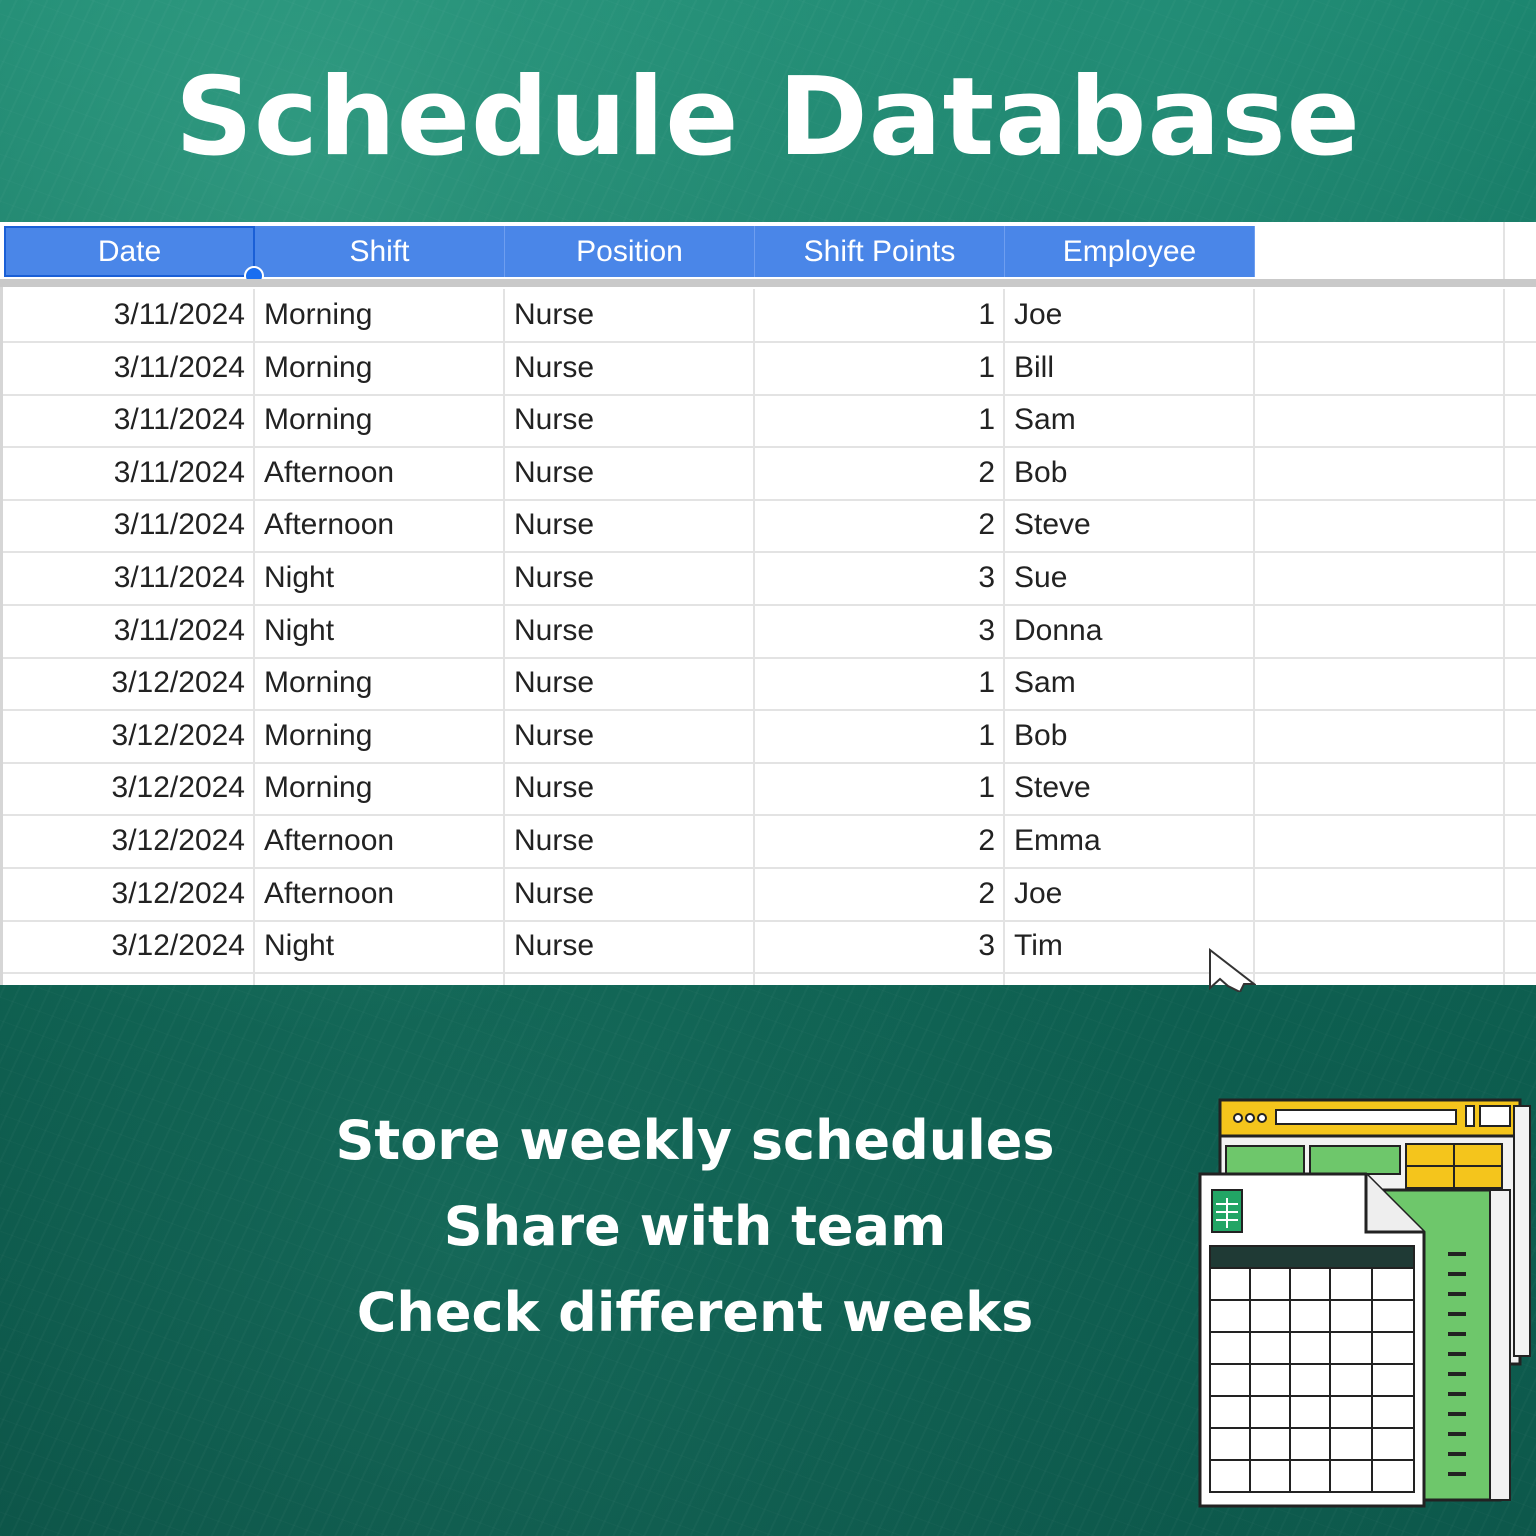 The image size is (1536, 1536). Describe the element at coordinates (1130, 578) in the screenshot. I see `cell-employee: Sue` at that location.